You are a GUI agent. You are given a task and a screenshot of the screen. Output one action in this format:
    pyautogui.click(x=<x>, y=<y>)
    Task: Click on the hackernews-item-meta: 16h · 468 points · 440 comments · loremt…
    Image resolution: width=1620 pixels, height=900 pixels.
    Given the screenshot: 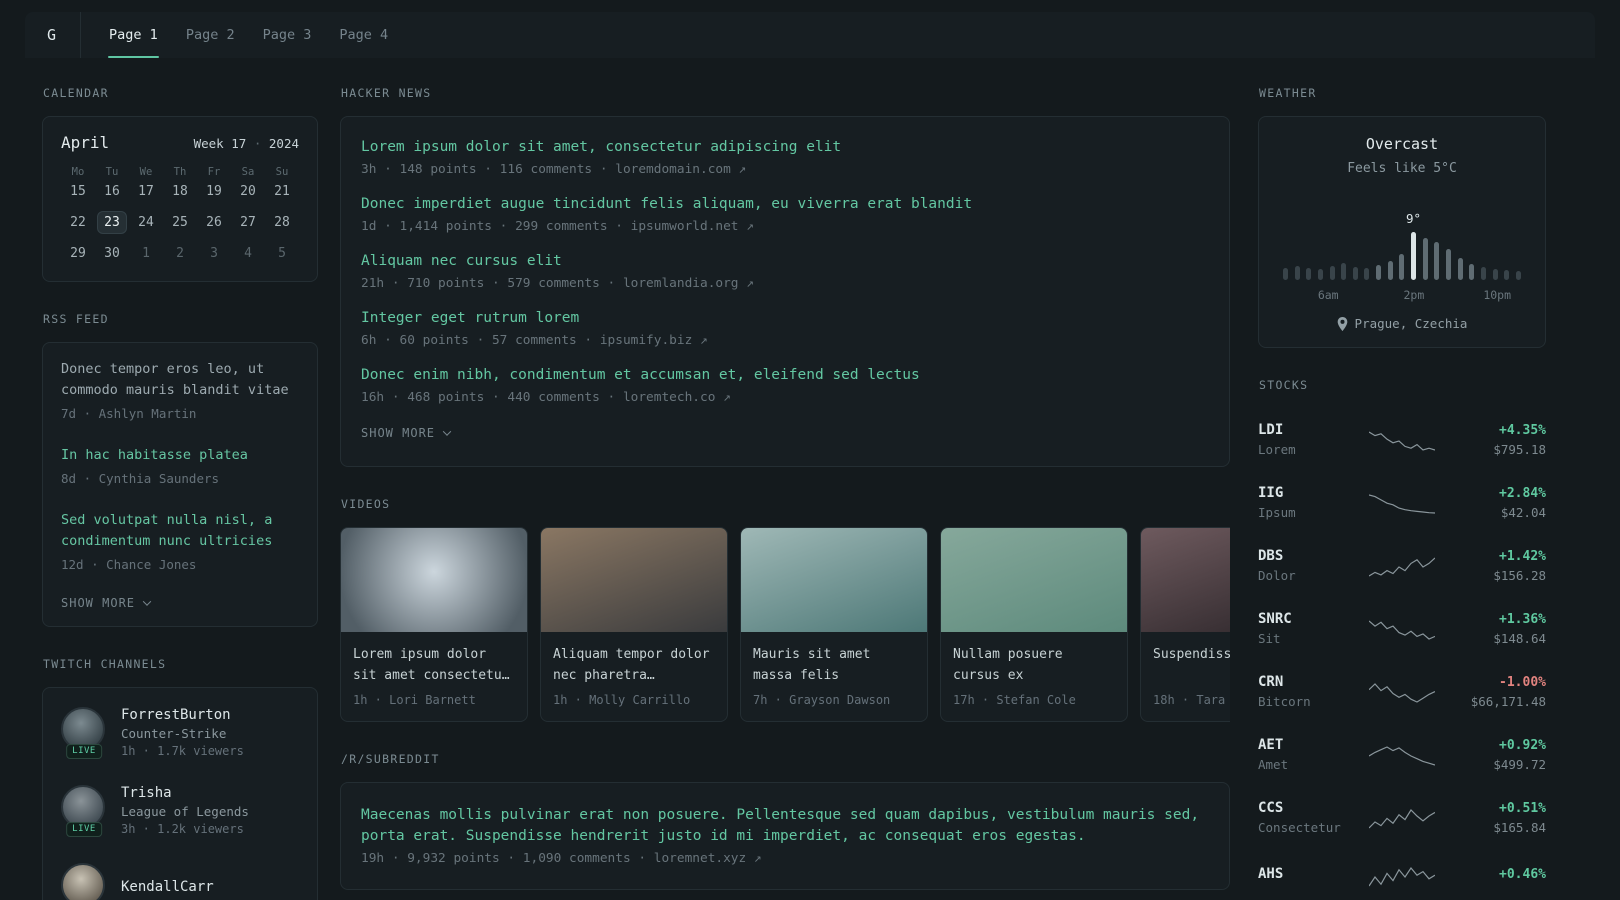 What is the action you would take?
    pyautogui.click(x=546, y=398)
    